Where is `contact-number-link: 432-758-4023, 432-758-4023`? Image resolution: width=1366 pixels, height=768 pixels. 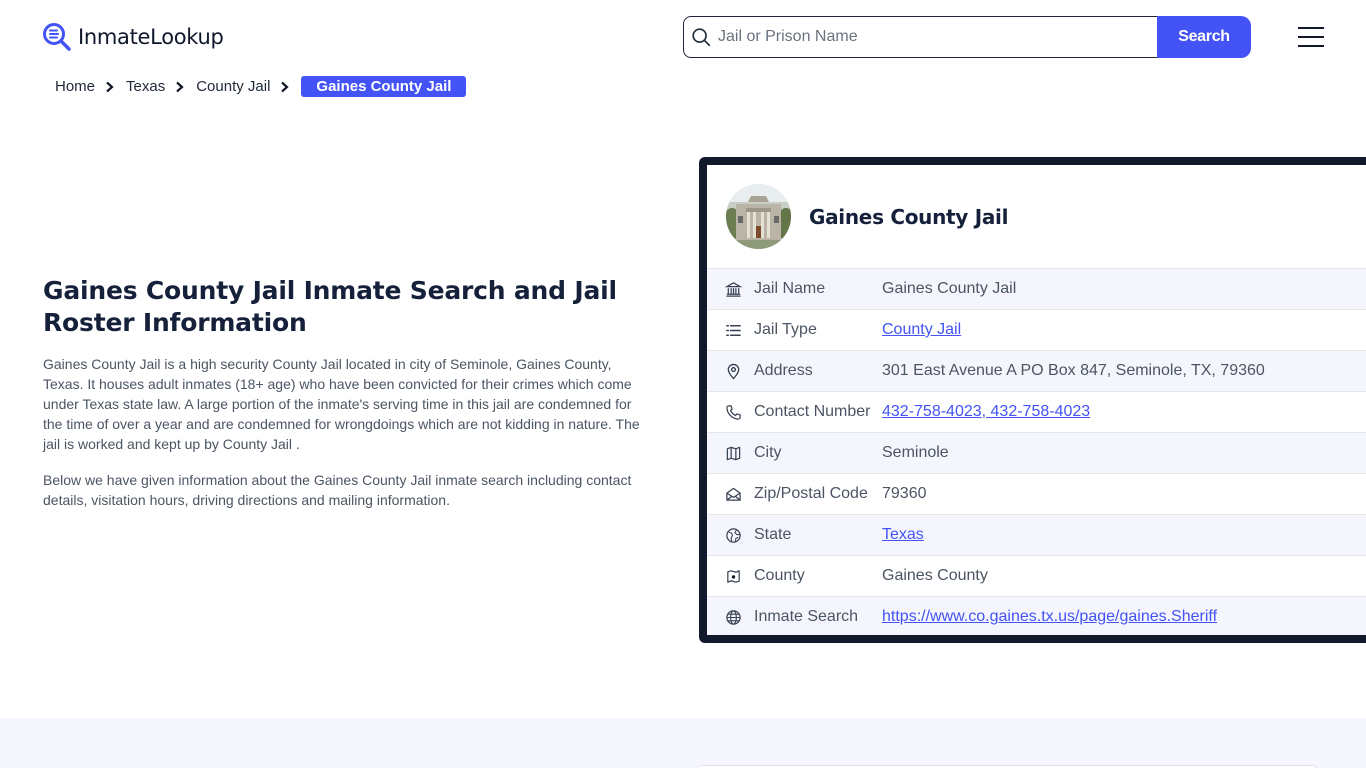
contact-number-link: 432-758-4023, 432-758-4023 is located at coordinates (986, 412).